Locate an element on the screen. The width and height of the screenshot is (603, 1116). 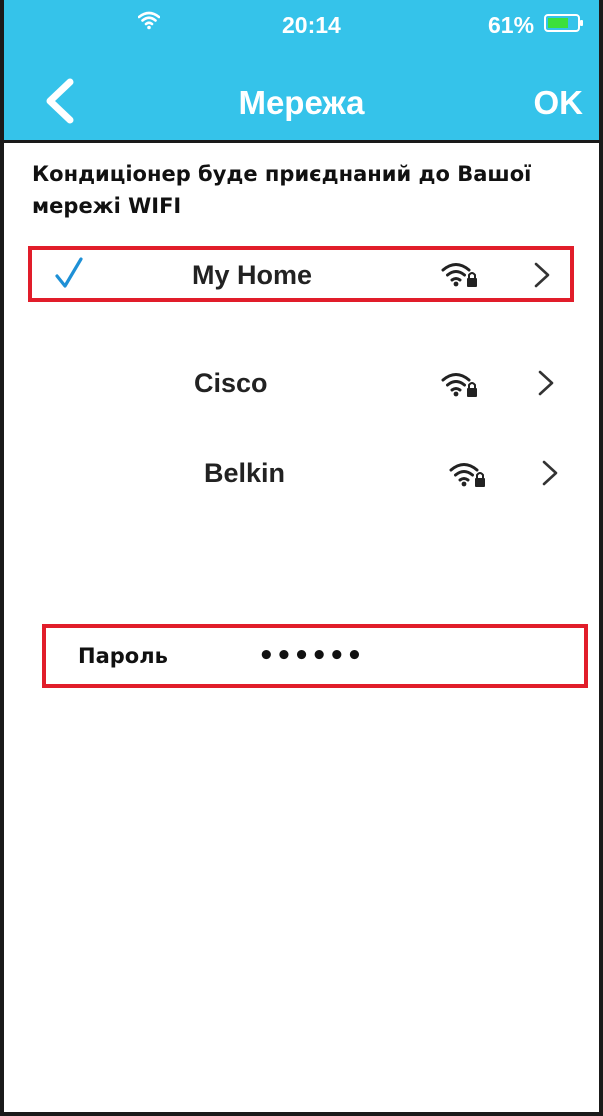
status-bar: 20:14 61% is located at coordinates (301, 26).